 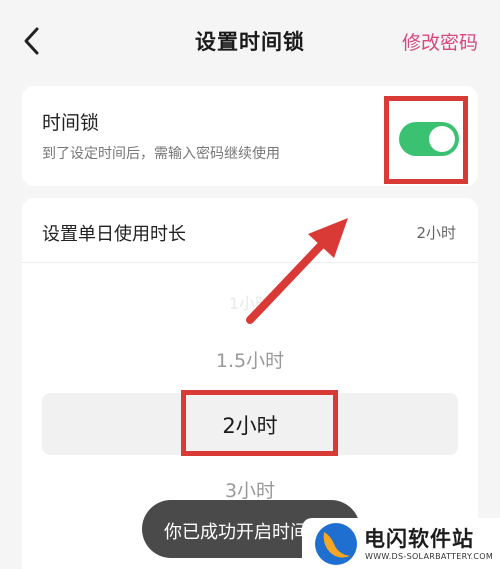 I want to click on top-bar: 设置时间锁 修改密码, so click(x=250, y=36).